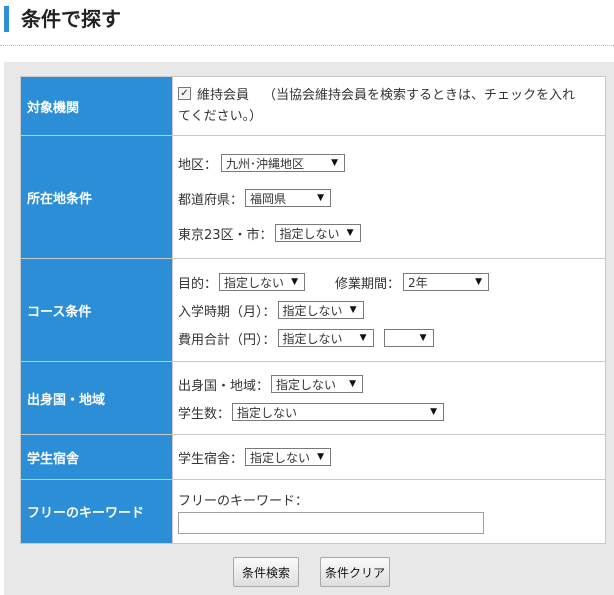 Image resolution: width=614 pixels, height=595 pixels. What do you see at coordinates (309, 233) in the screenshot?
I see `tokyo-ward-select-value: 指定しない` at bounding box center [309, 233].